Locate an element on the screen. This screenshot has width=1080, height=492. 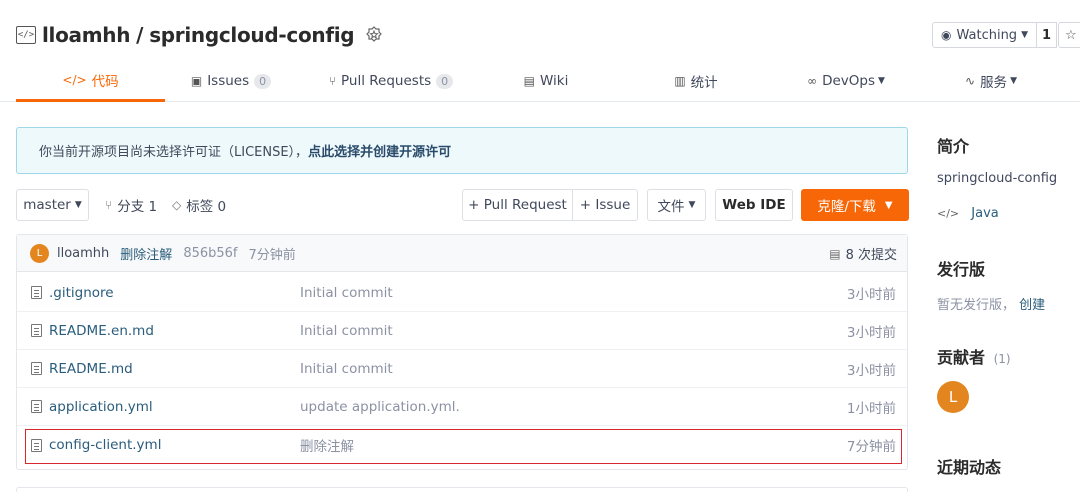
tab-label: Wiki is located at coordinates (554, 81).